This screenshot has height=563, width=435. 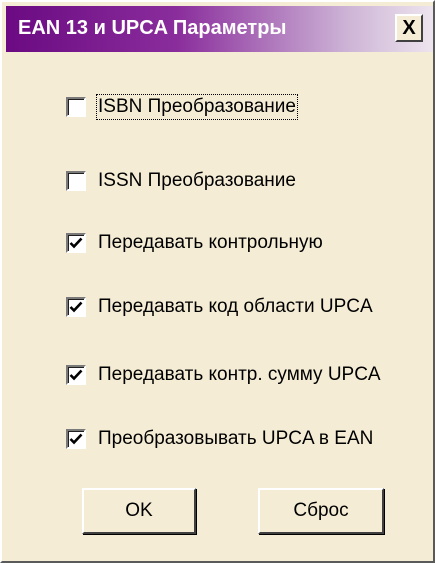 I want to click on reset-button-label: Сброс, so click(x=321, y=510).